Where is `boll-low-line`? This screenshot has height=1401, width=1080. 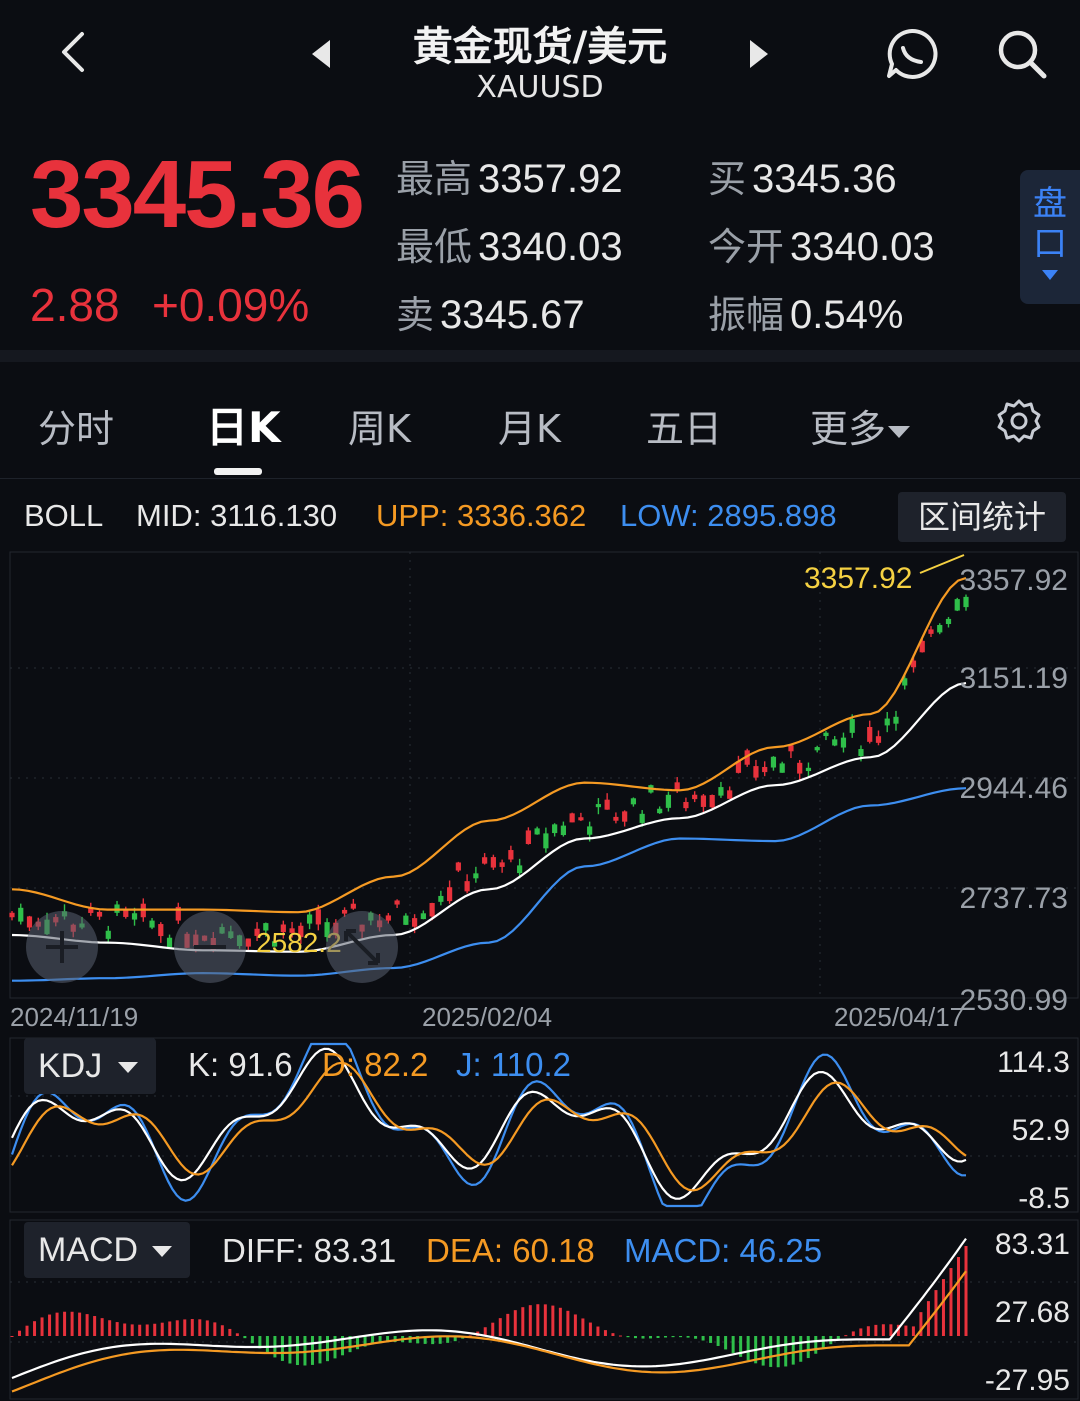
boll-low-line is located at coordinates (489, 884).